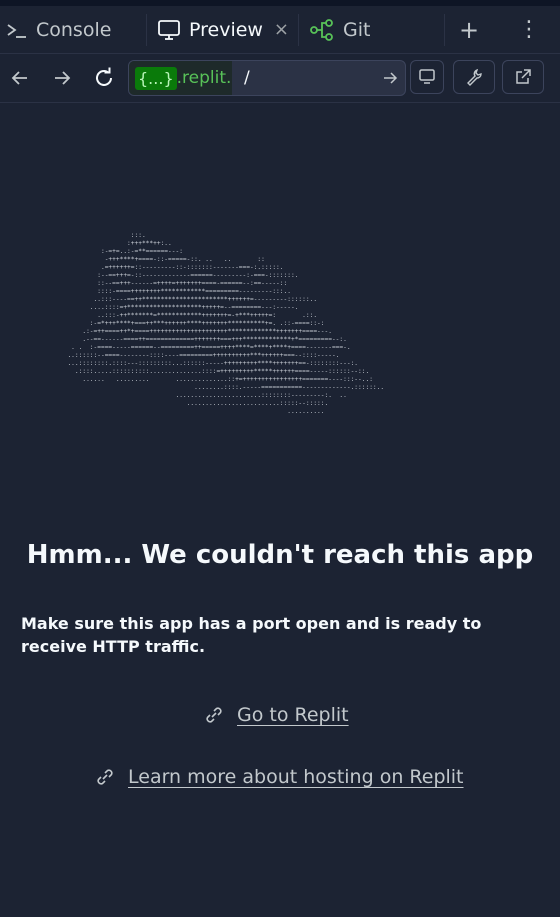  I want to click on devtools-button, so click(474, 77).